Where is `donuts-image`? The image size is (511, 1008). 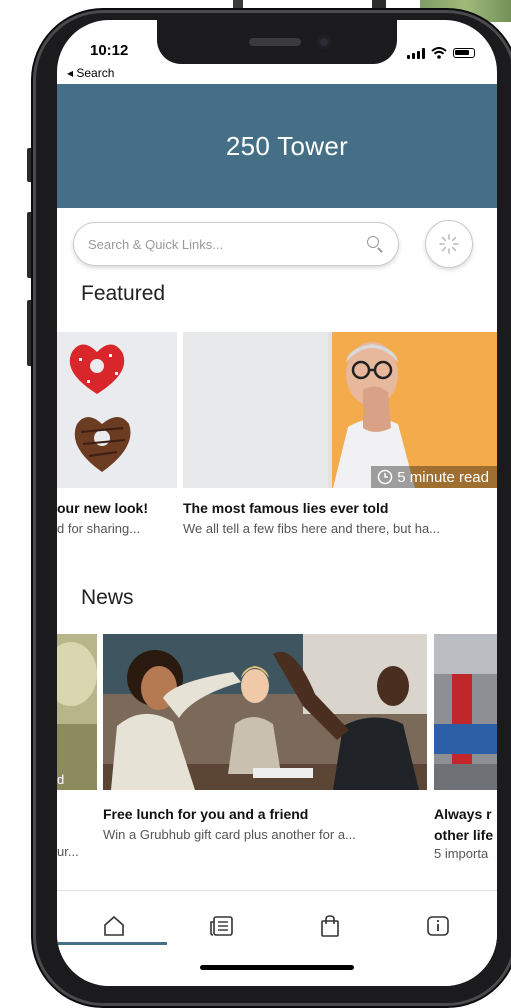 donuts-image is located at coordinates (117, 410).